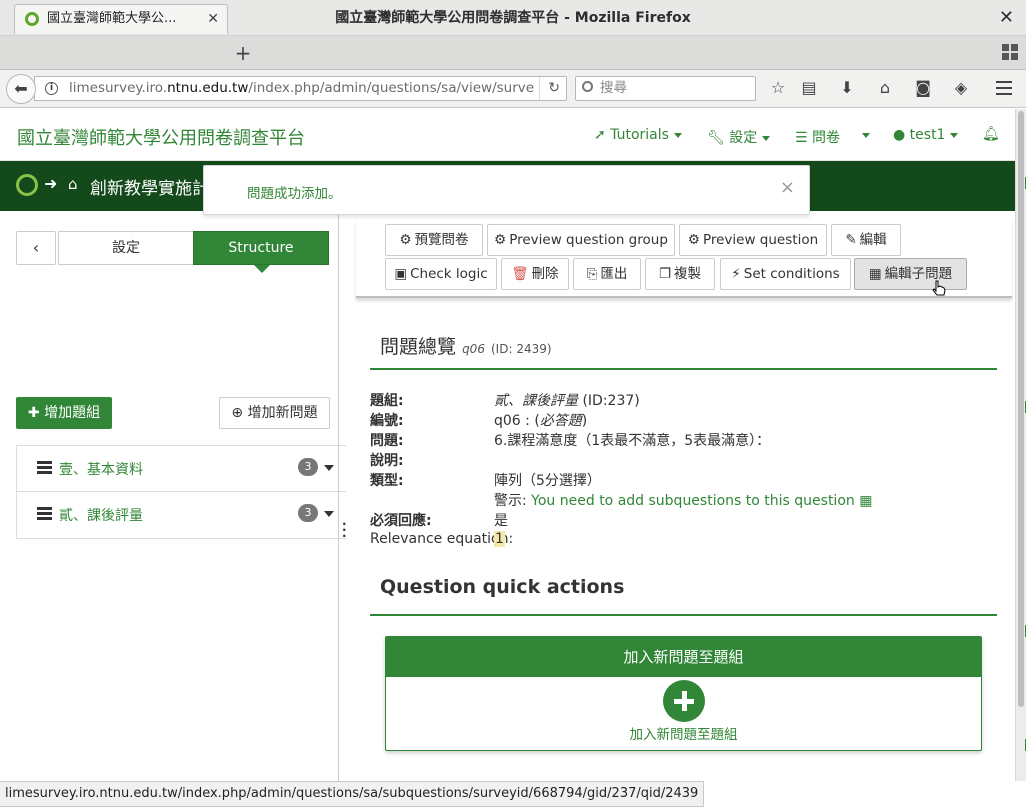 The image size is (1026, 807). Describe the element at coordinates (72, 413) in the screenshot. I see `add-group-label: 增加題組` at that location.